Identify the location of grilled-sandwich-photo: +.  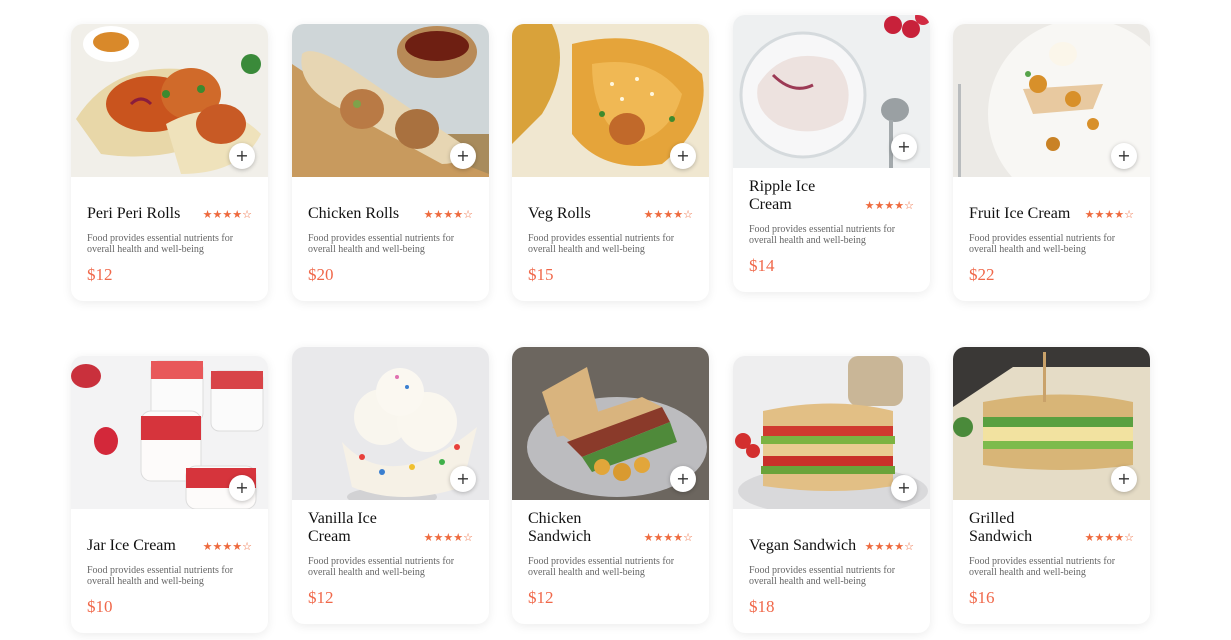
(1051, 423).